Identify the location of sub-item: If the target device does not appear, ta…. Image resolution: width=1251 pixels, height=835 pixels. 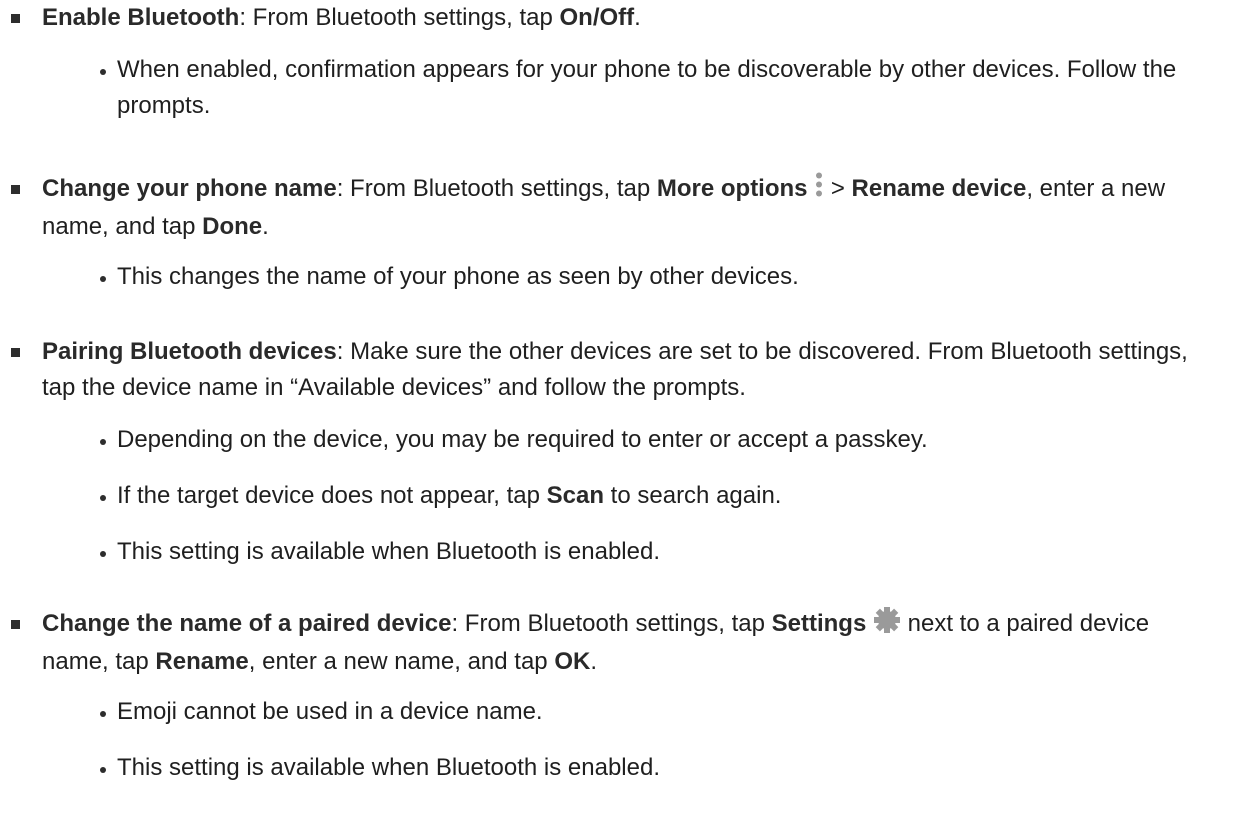
(663, 496).